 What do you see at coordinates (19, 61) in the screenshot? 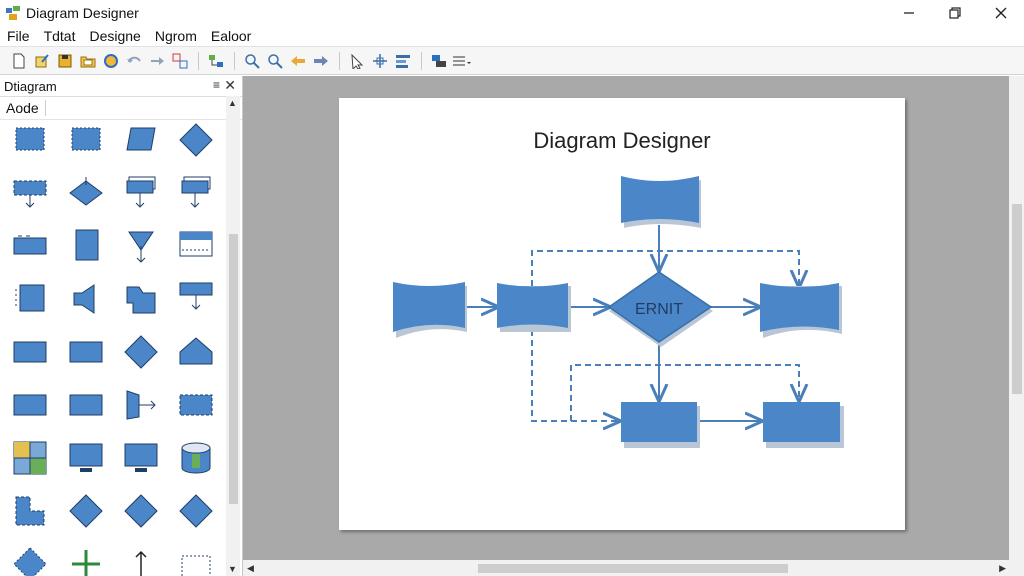
I see `new-document-button` at bounding box center [19, 61].